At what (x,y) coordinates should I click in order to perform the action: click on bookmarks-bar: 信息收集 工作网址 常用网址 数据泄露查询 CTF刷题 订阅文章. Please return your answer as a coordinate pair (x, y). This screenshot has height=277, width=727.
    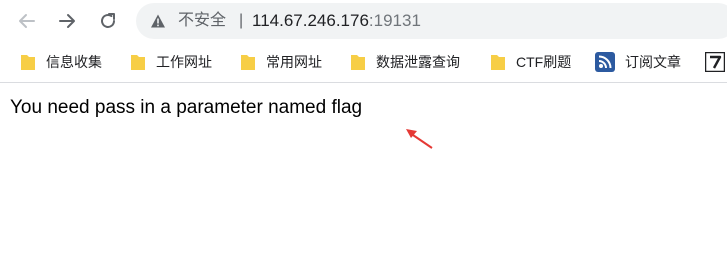
    Looking at the image, I should click on (363, 62).